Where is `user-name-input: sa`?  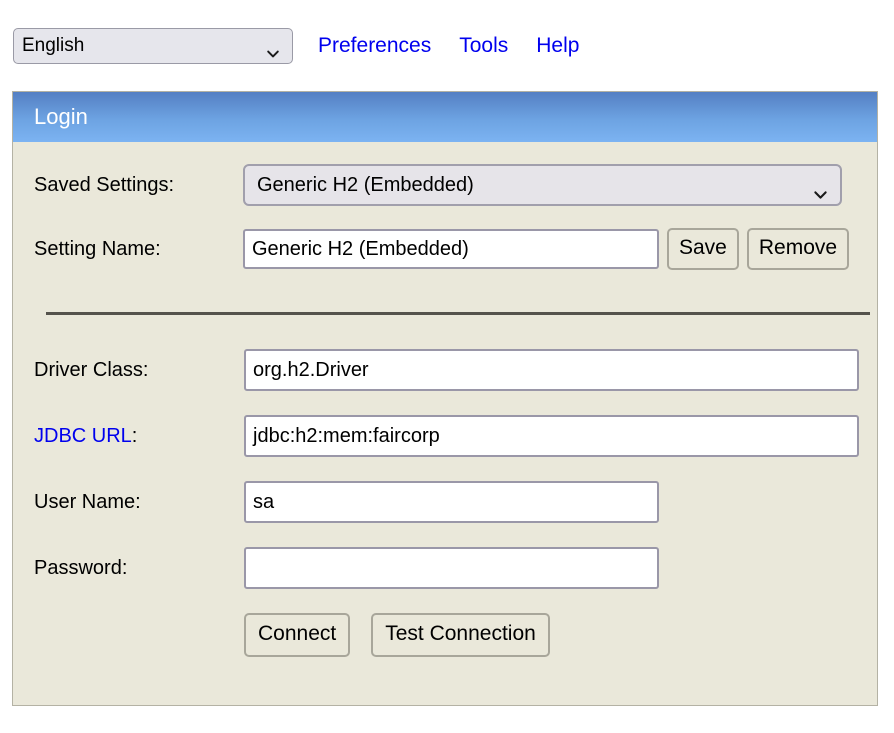 user-name-input: sa is located at coordinates (451, 502).